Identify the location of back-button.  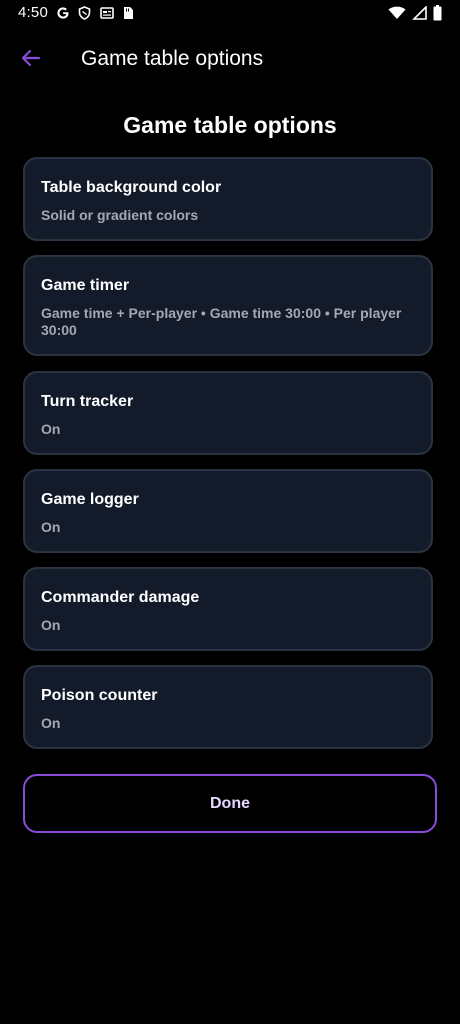
(31, 60).